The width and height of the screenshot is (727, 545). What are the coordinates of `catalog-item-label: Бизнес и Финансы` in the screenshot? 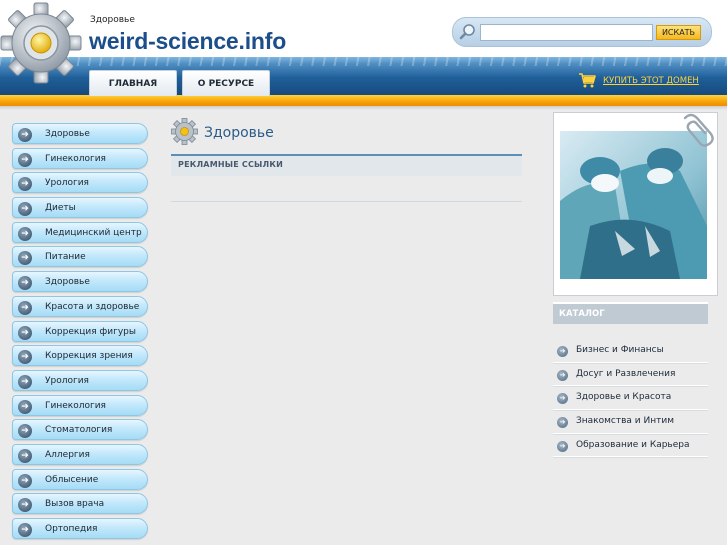 It's located at (620, 350).